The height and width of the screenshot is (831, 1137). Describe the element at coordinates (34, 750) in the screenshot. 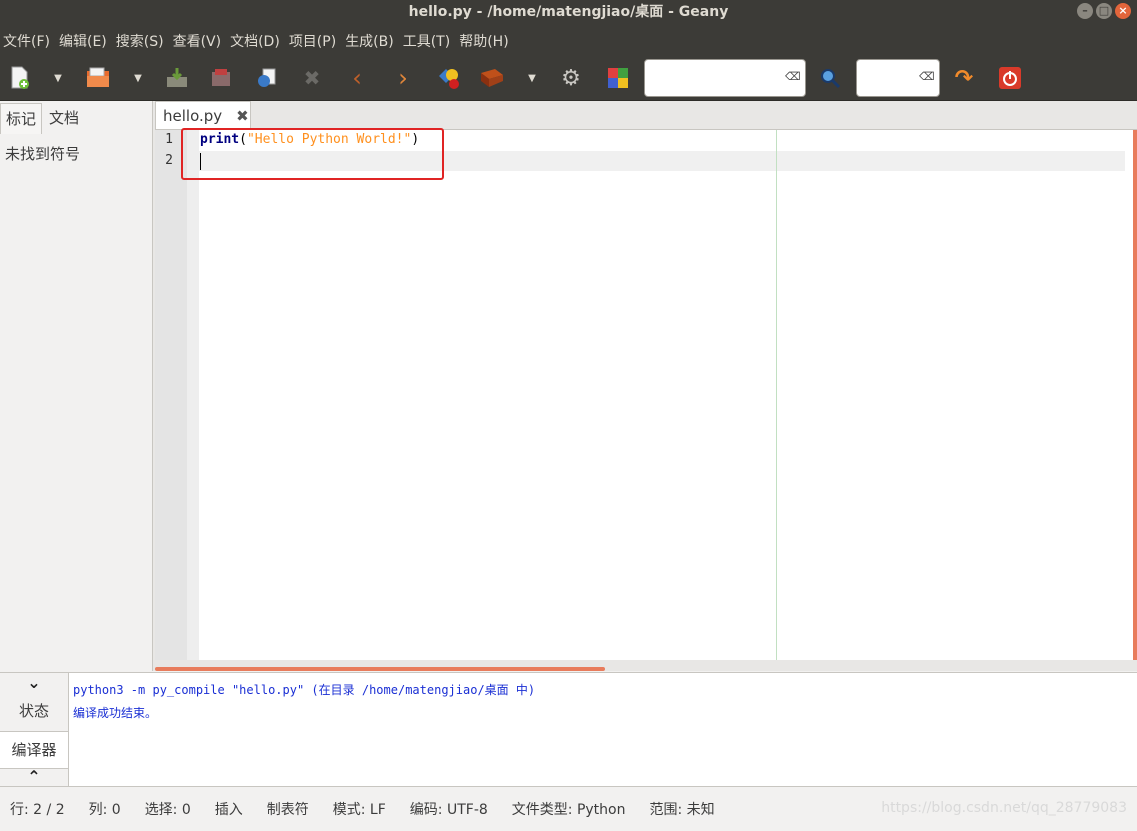

I see `tab-compiler: 编译器` at that location.